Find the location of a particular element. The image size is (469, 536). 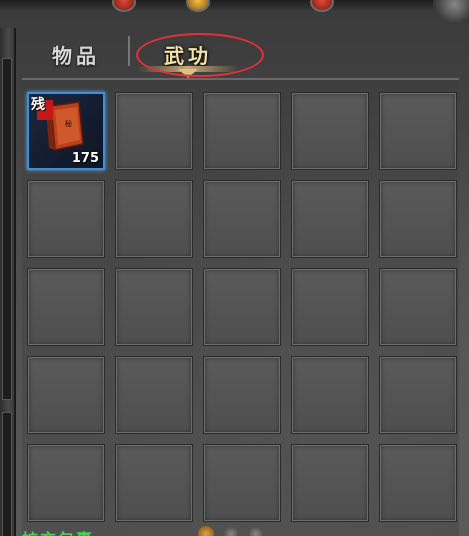

gold-gem-icon is located at coordinates (198, 6).